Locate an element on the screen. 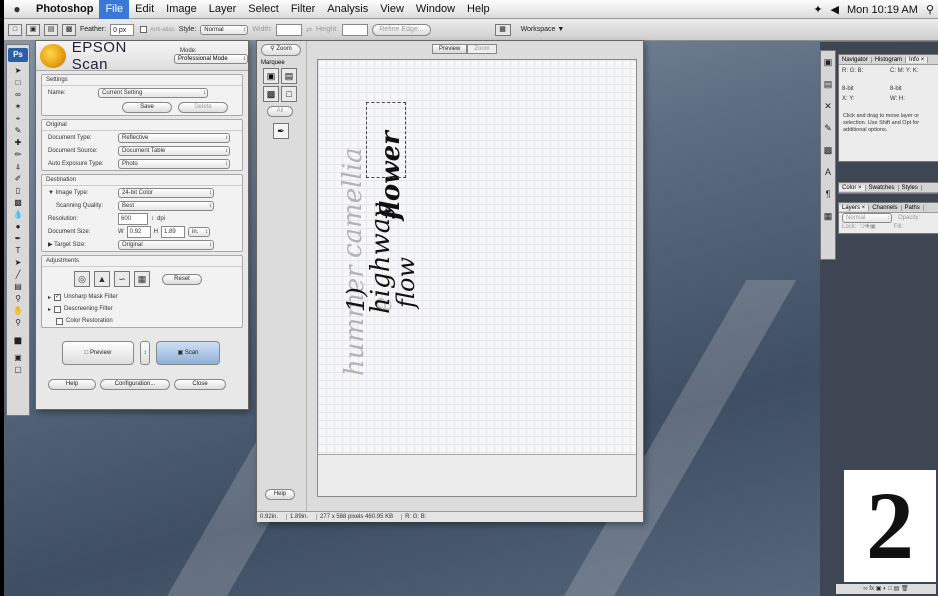  history-brush-icon: ✐ is located at coordinates (18, 178).